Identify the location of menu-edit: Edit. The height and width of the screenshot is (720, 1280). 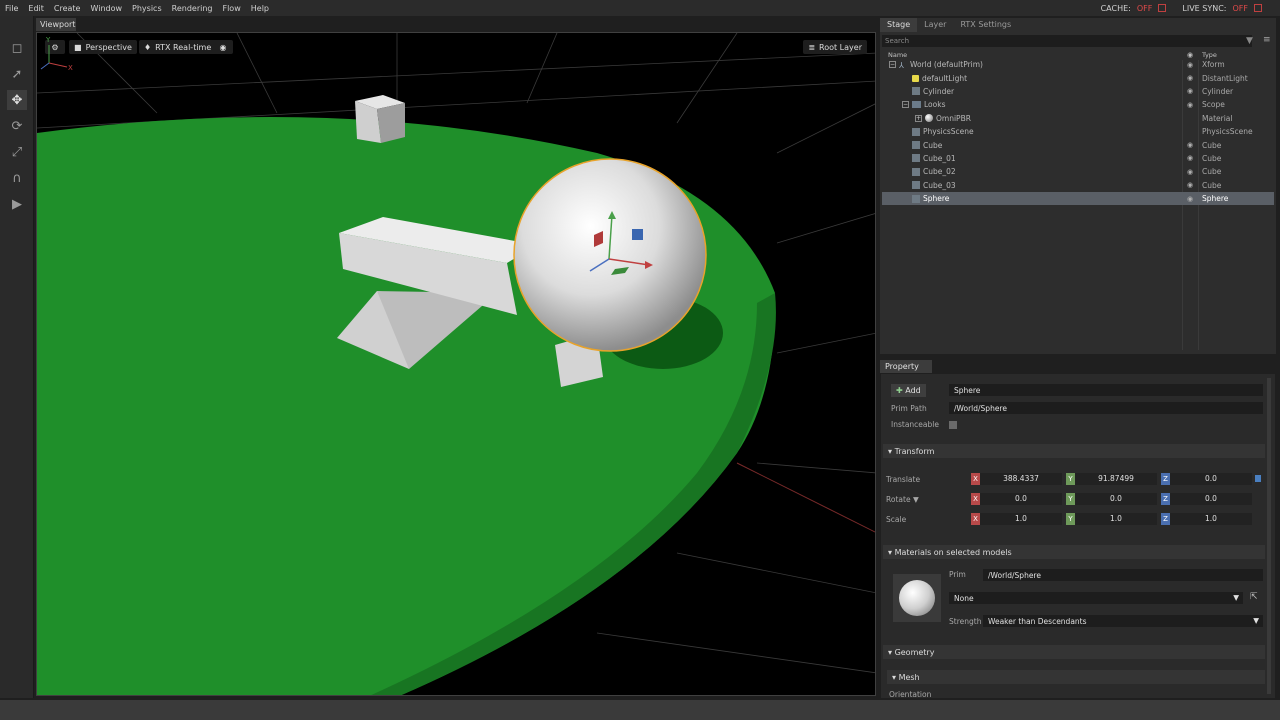
(36, 8).